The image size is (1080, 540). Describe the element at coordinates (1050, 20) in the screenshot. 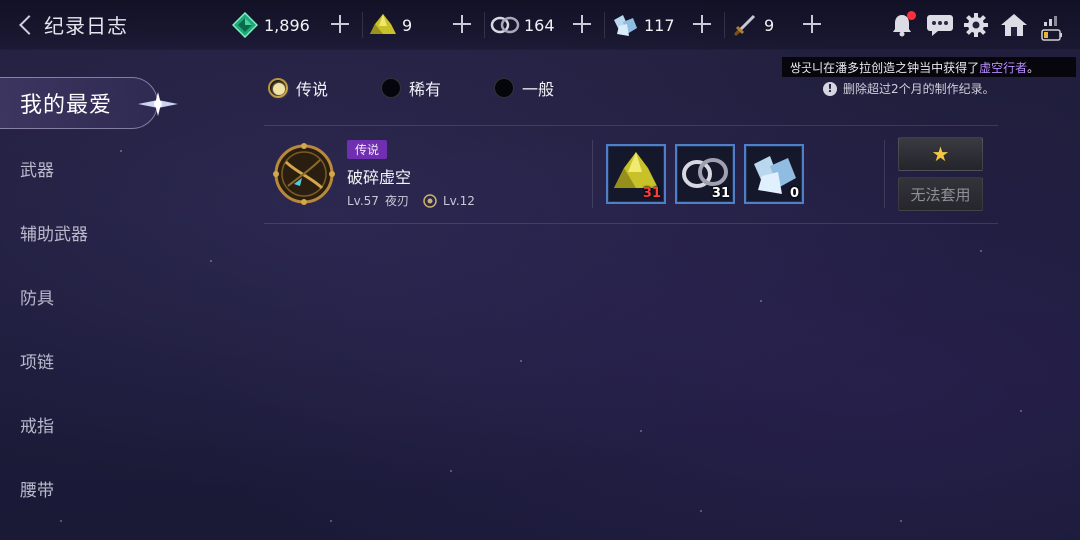

I see `signal-icon` at that location.